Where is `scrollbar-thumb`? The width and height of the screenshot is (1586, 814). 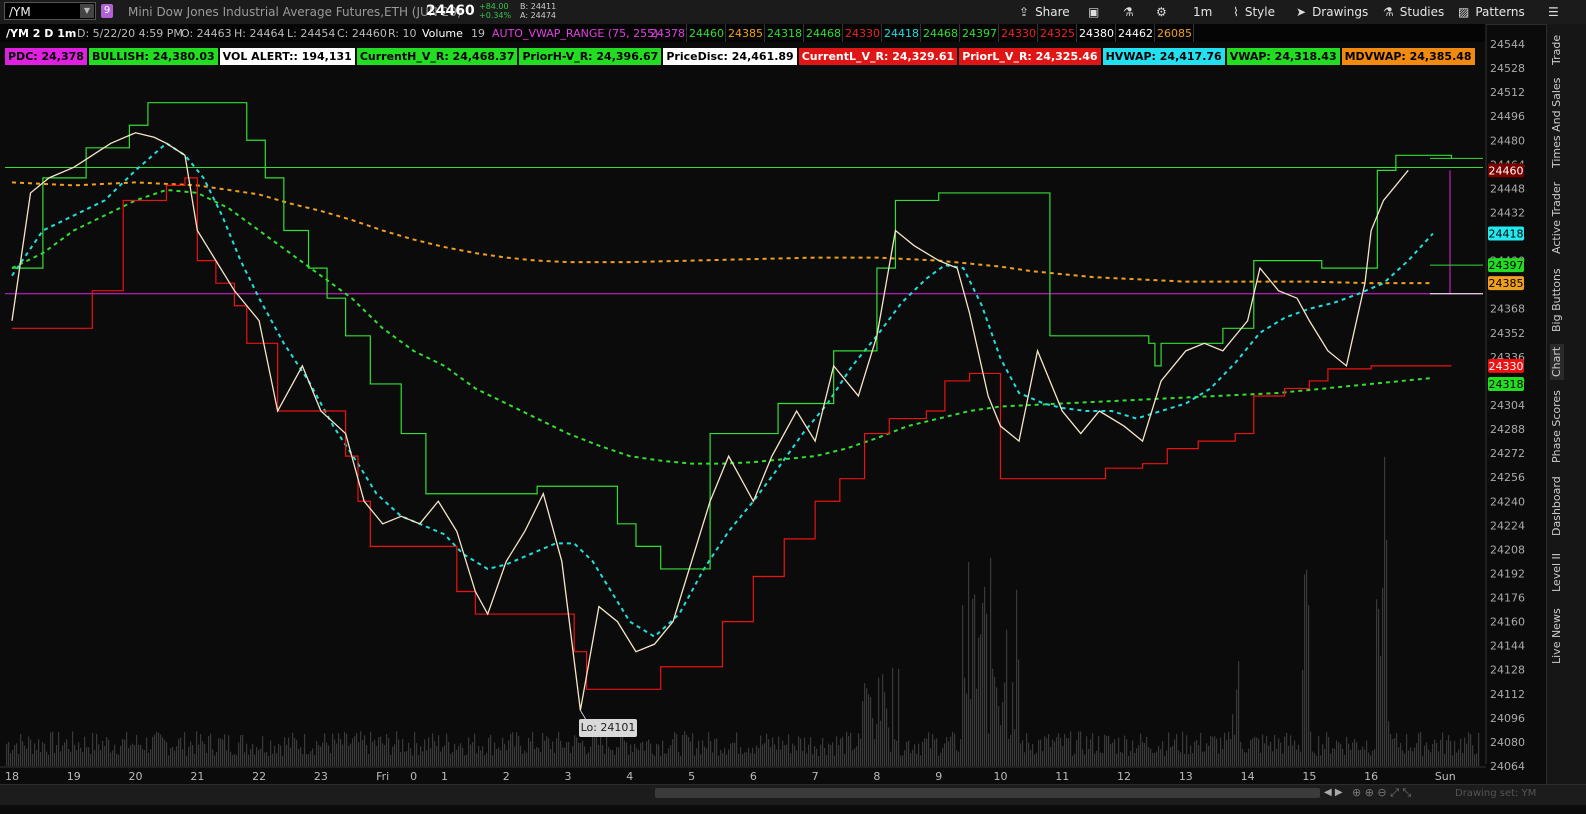
scrollbar-thumb is located at coordinates (987, 793).